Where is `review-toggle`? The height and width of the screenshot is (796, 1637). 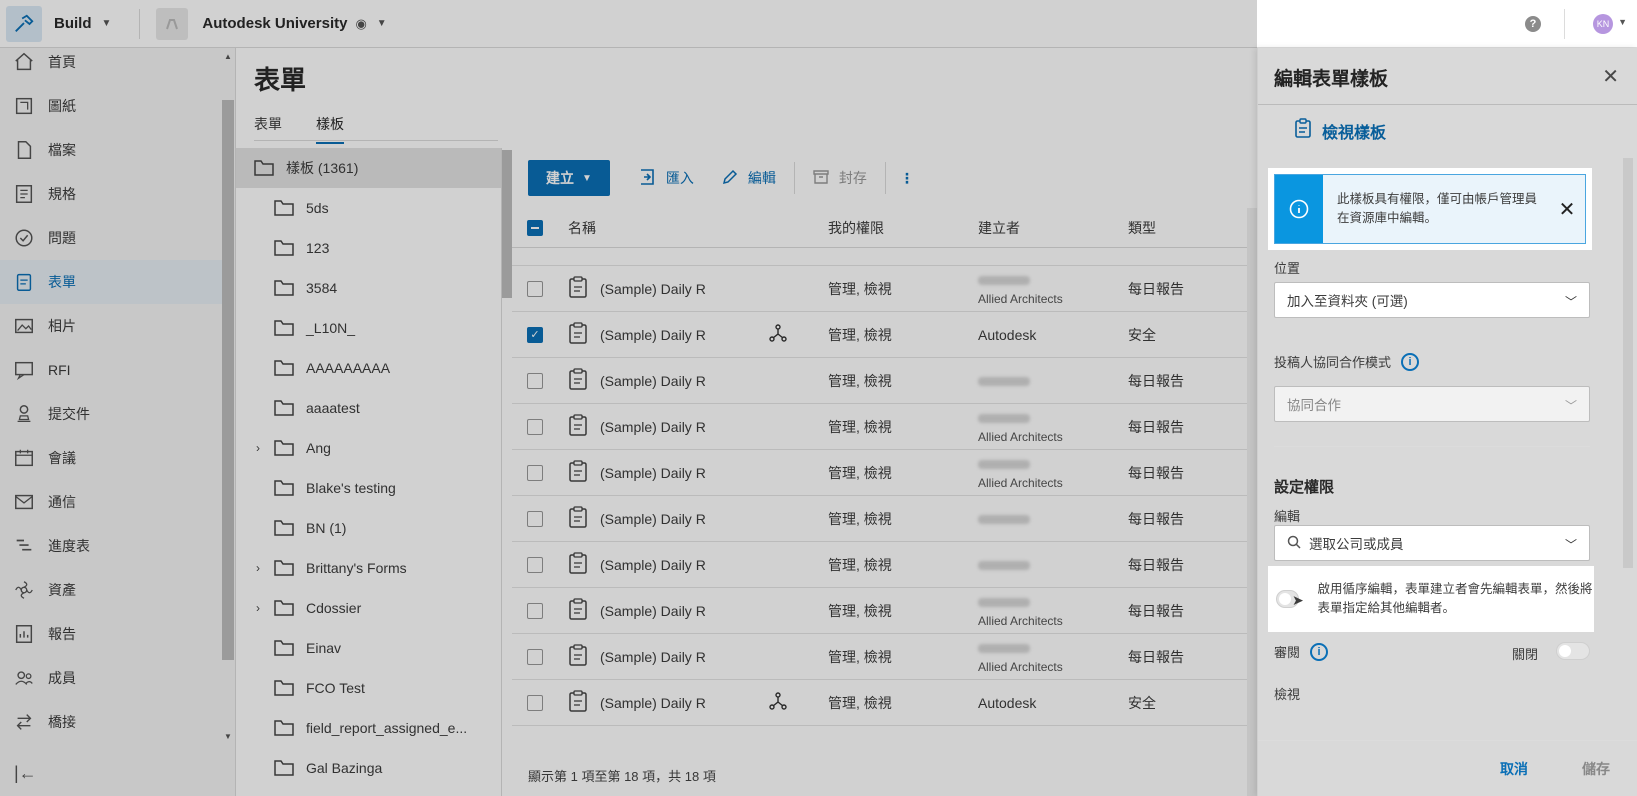
review-toggle is located at coordinates (1573, 651).